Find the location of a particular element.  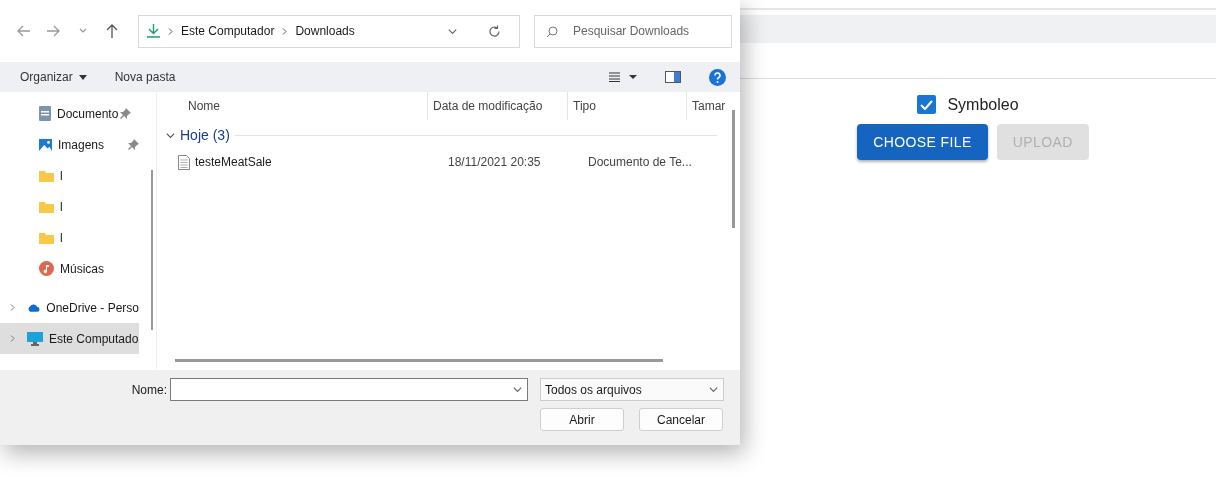

refresh-icon is located at coordinates (494, 31).